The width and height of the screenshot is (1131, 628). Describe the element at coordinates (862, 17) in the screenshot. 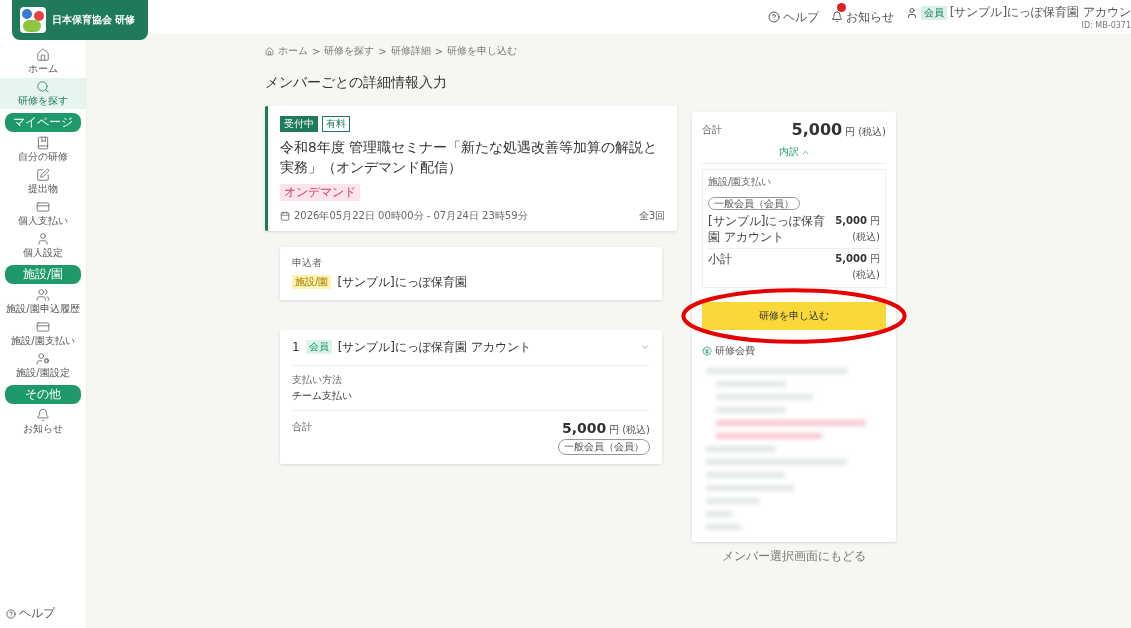

I see `notice-link: お知らせ` at that location.